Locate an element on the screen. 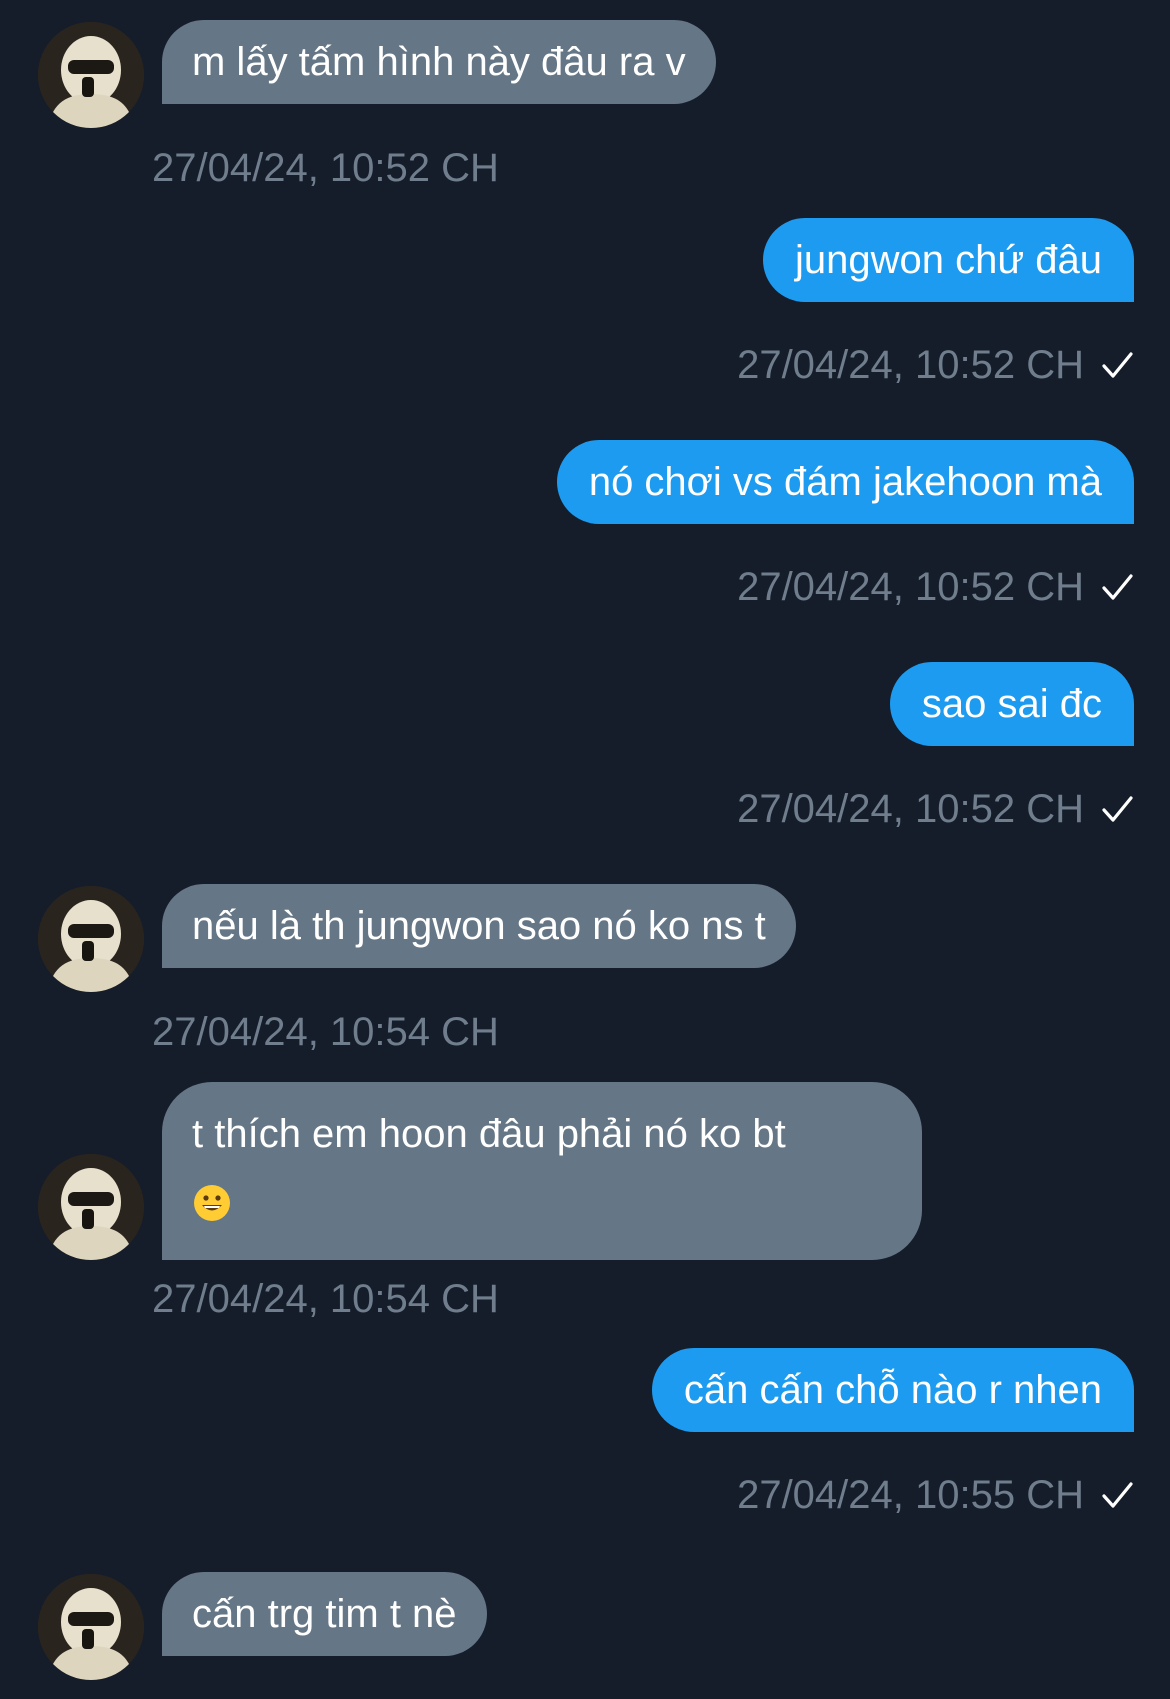  message-timestamp-row: 27/04/24, 10:55 CH is located at coordinates (935, 1495).